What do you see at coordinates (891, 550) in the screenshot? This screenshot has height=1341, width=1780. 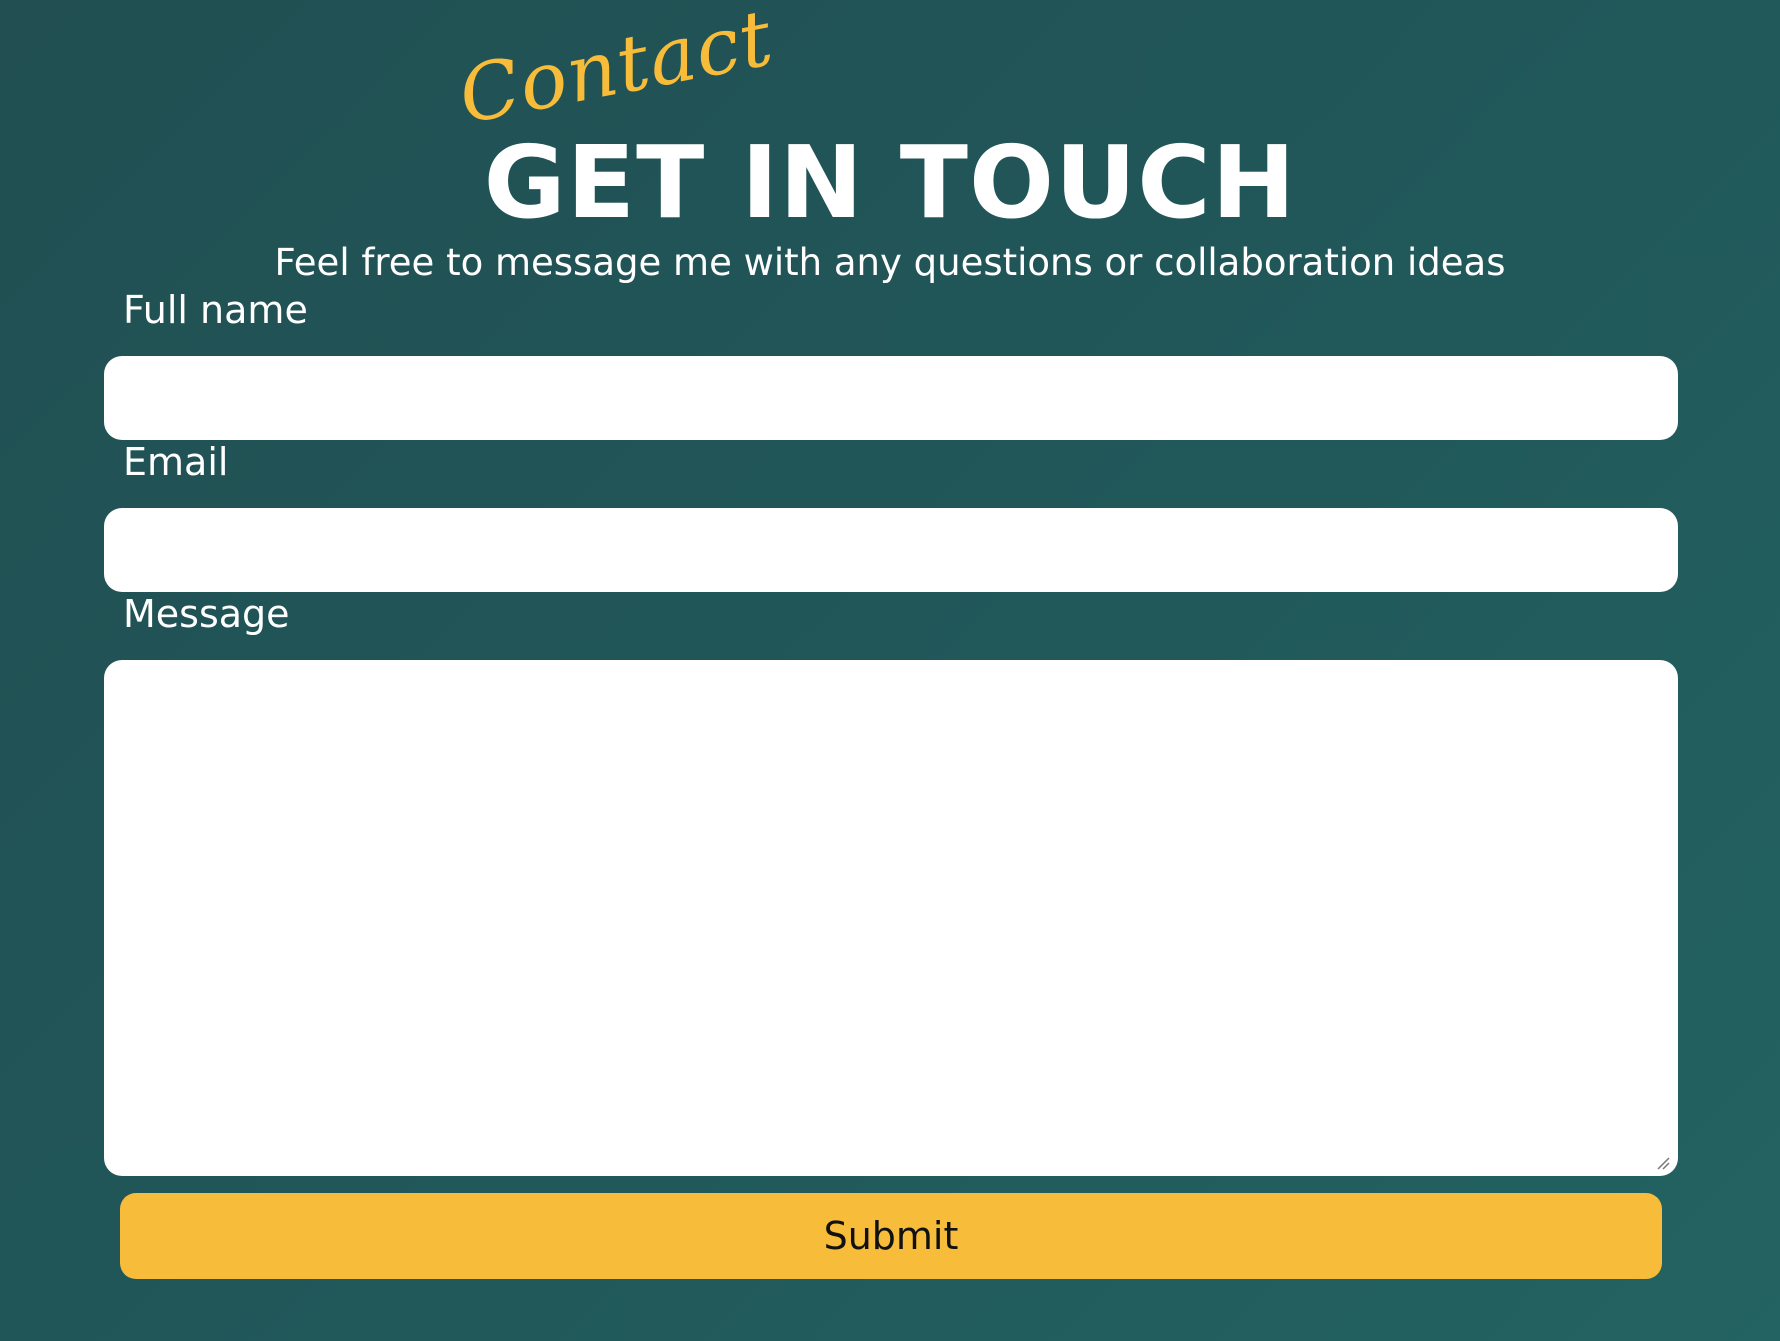 I see `email-input` at bounding box center [891, 550].